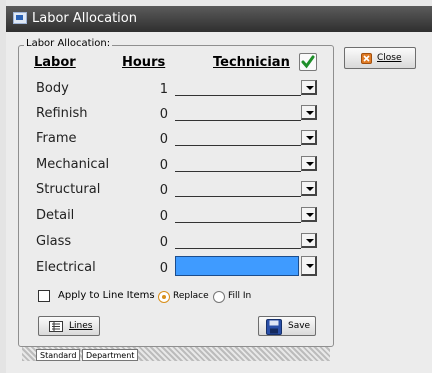 The width and height of the screenshot is (432, 373). Describe the element at coordinates (68, 43) in the screenshot. I see `group-label: Labor Allocation:` at that location.